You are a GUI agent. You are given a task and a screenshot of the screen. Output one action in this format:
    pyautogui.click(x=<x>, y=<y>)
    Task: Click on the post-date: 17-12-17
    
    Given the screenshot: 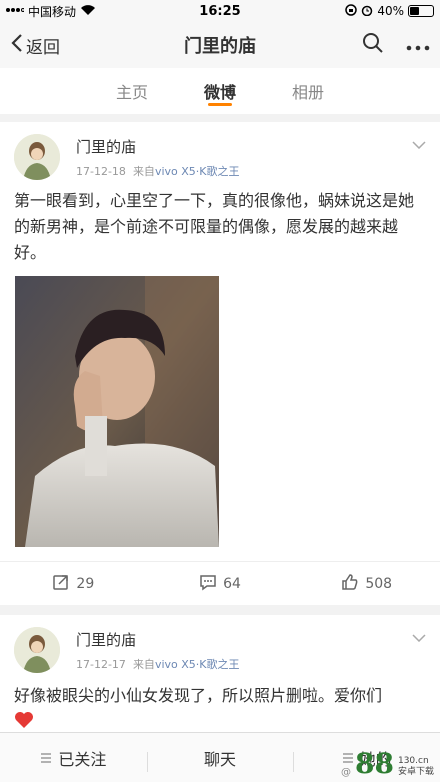 What is the action you would take?
    pyautogui.click(x=101, y=664)
    